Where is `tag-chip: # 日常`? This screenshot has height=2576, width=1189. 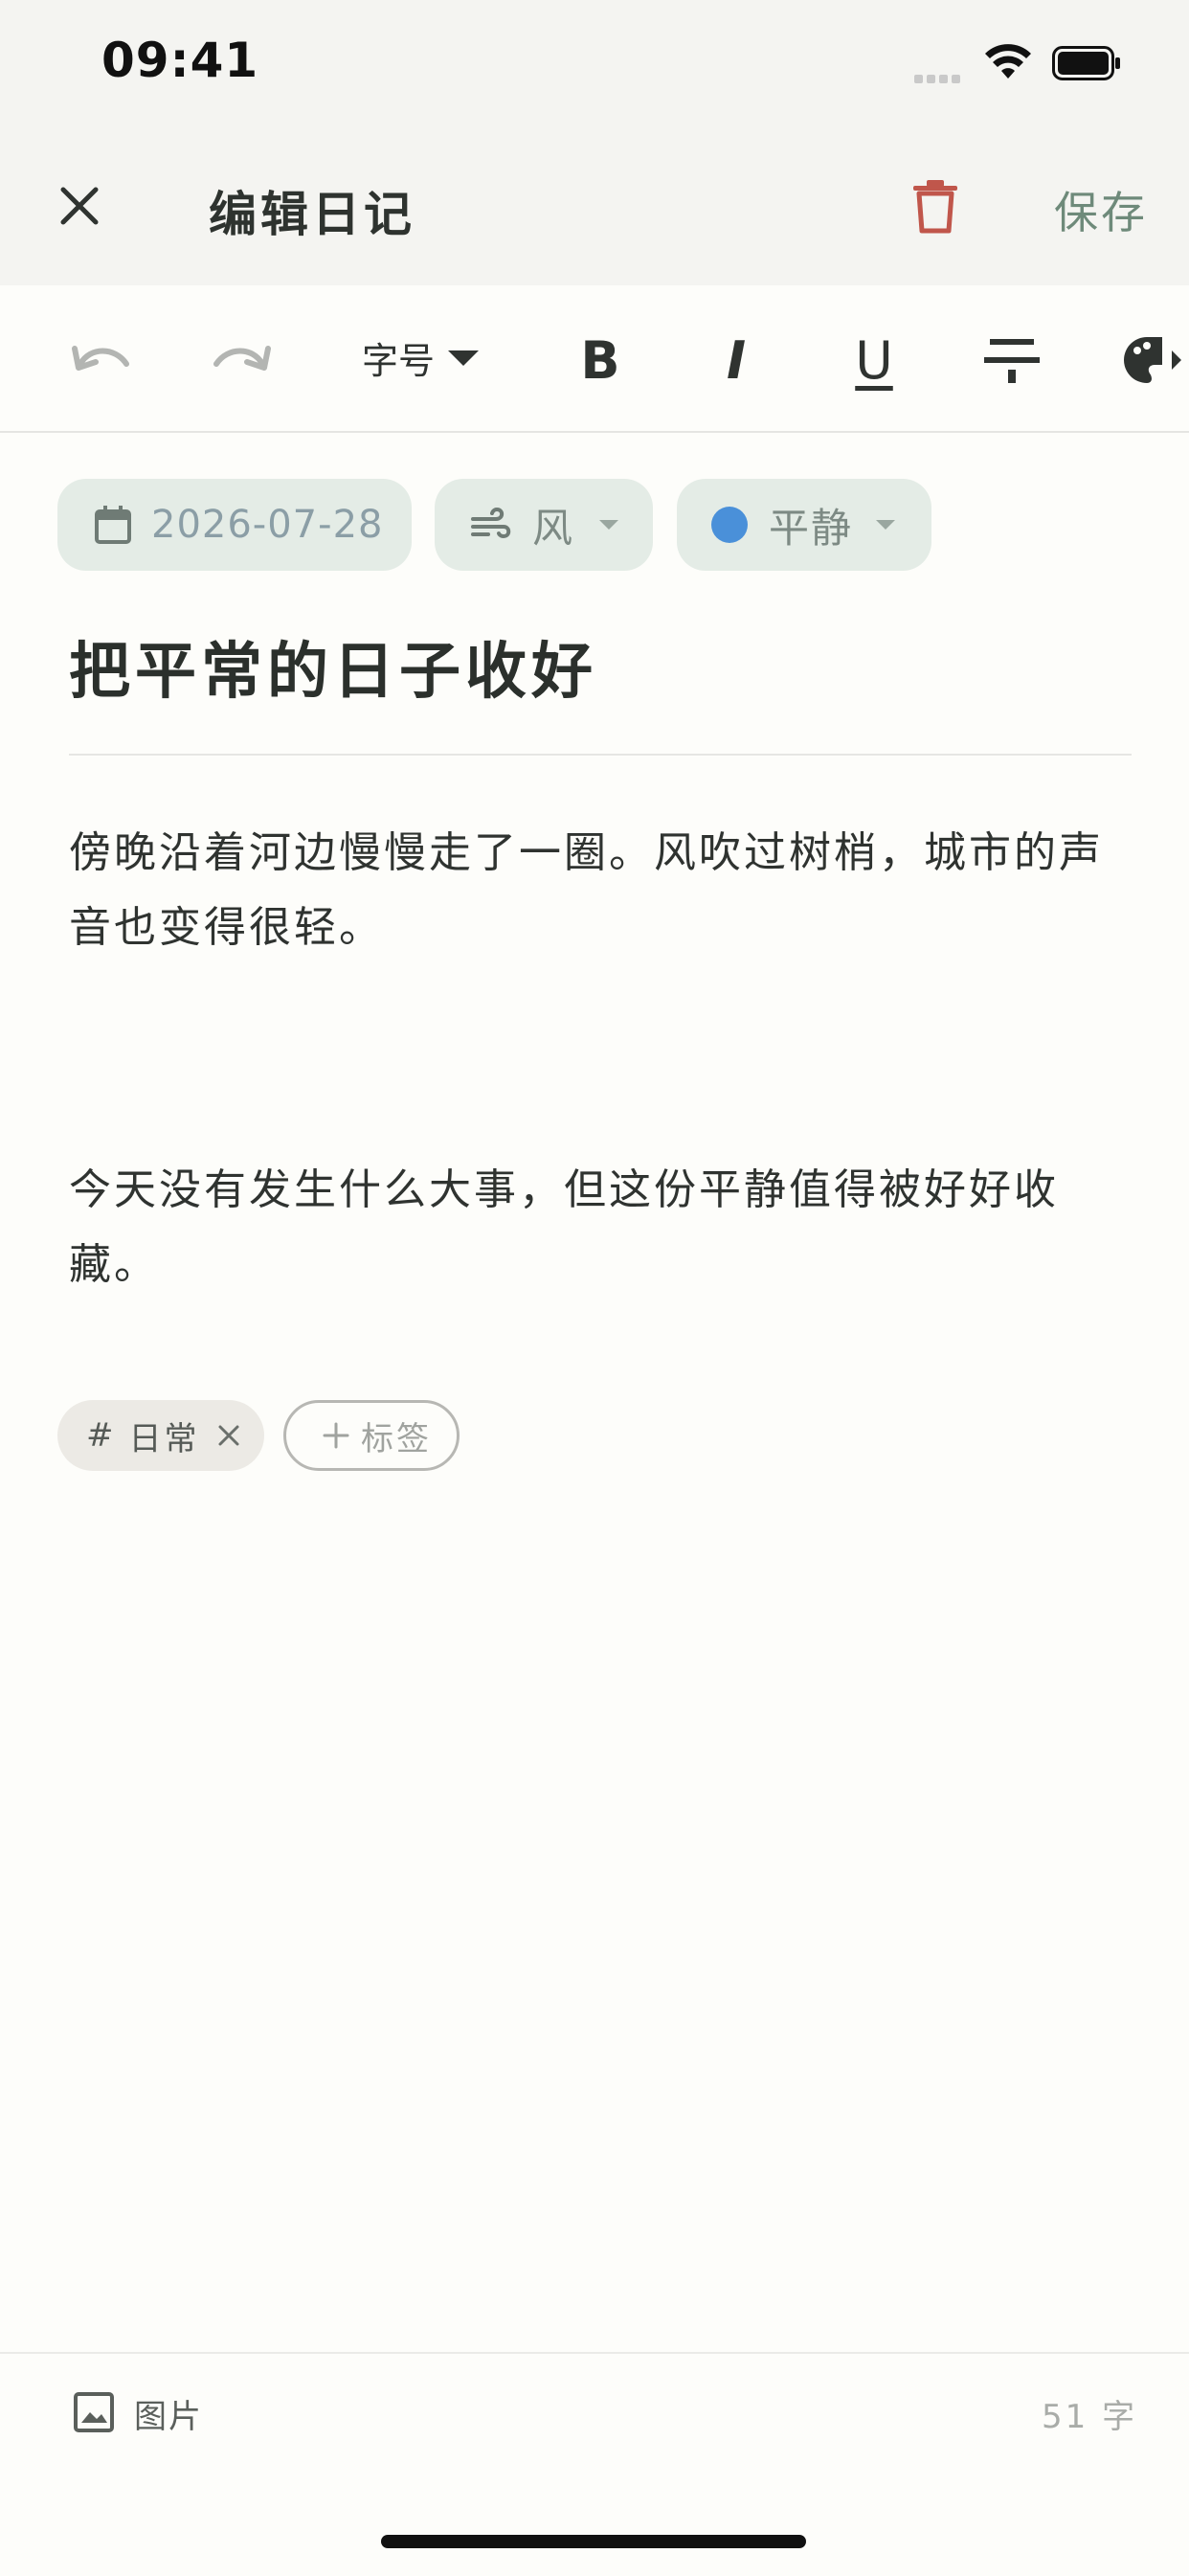
tag-chip: # 日常 is located at coordinates (160, 1435).